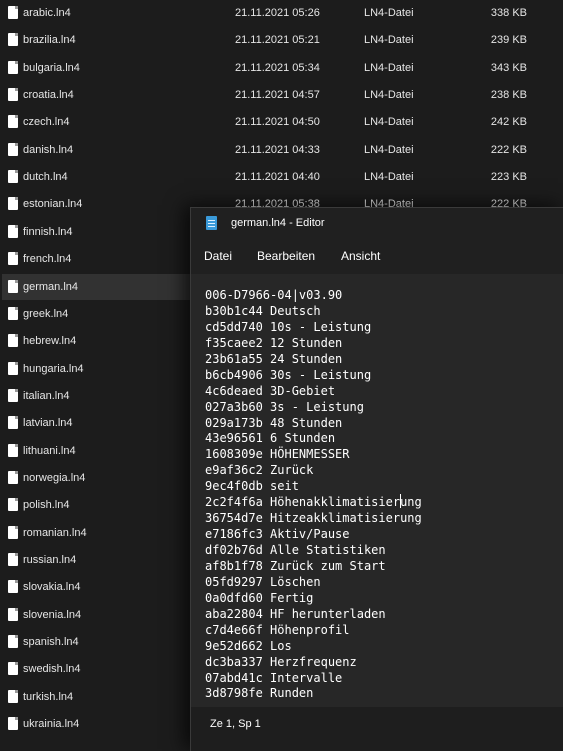 This screenshot has height=751, width=563. Describe the element at coordinates (48, 95) in the screenshot. I see `file-name: croatia.ln4` at that location.